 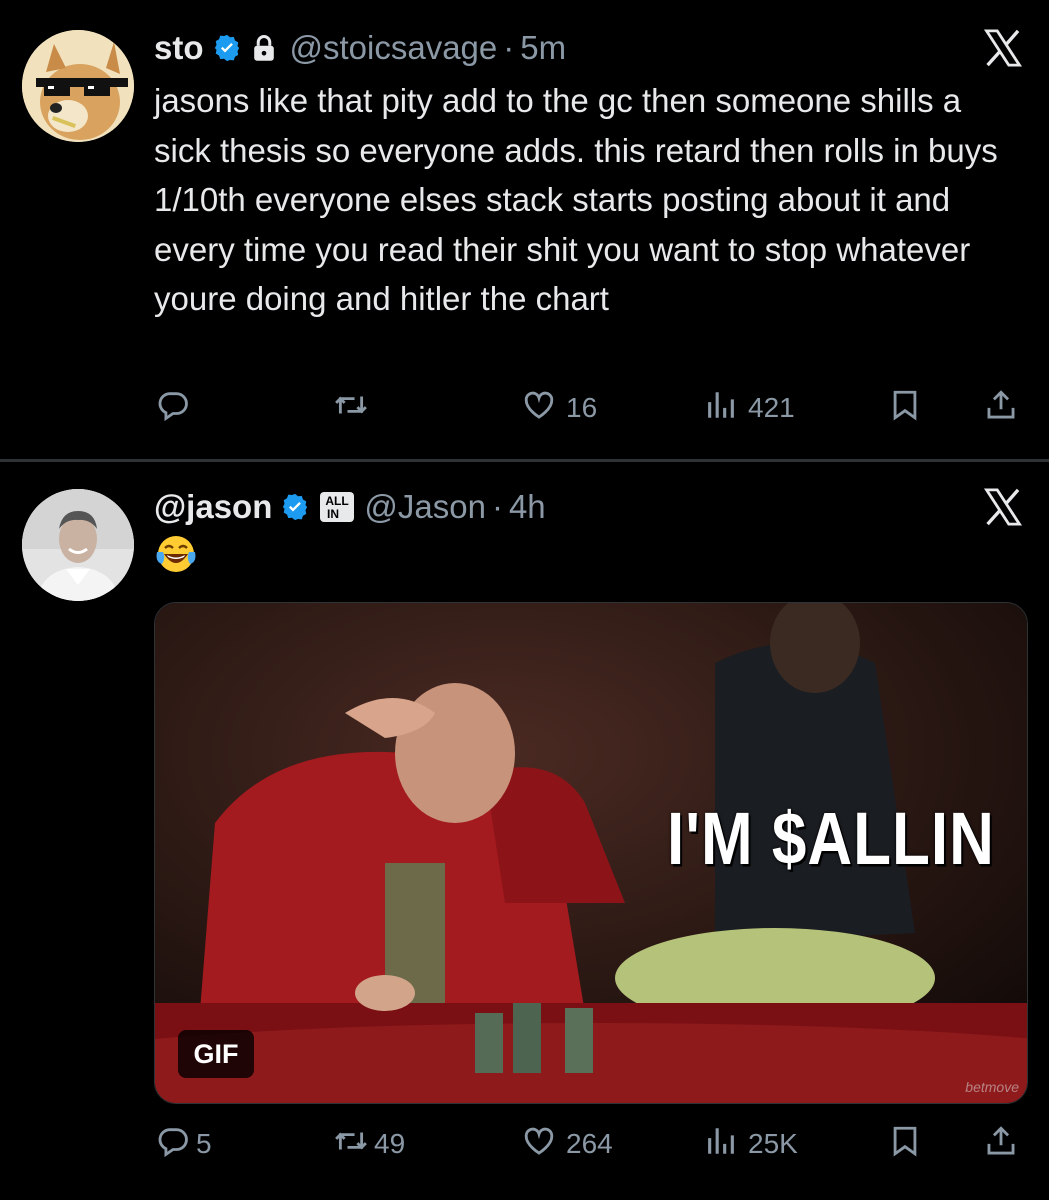 I want to click on laughing-emoji-icon, so click(x=176, y=554).